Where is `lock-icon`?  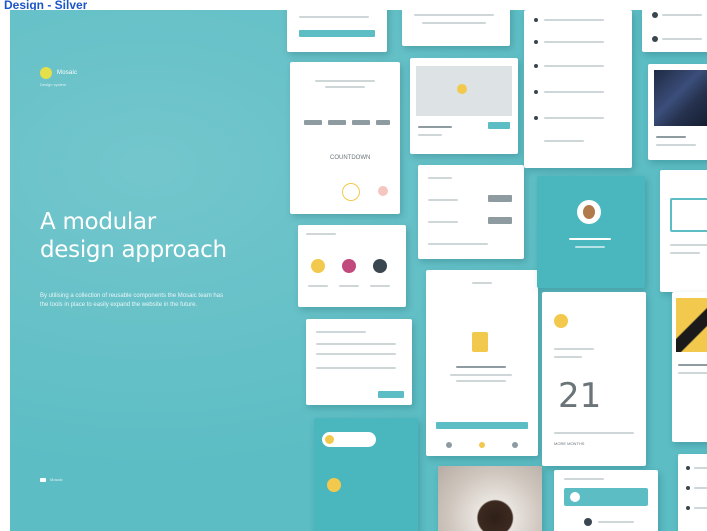
lock-icon is located at coordinates (688, 215).